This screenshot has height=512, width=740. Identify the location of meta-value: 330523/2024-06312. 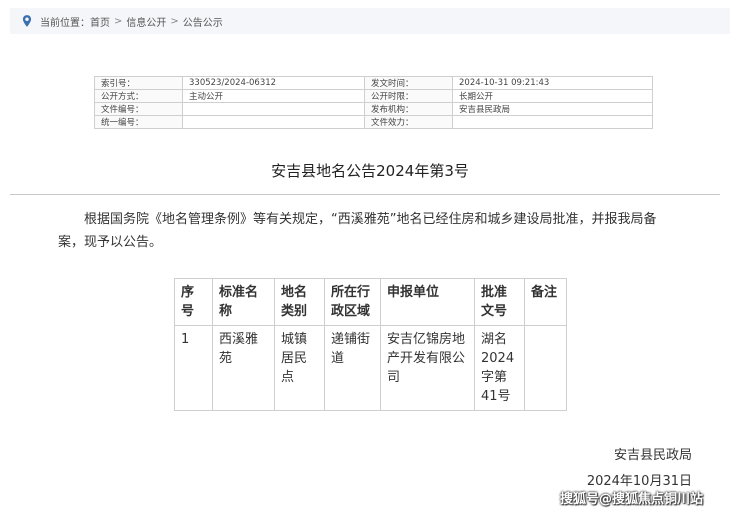
(273, 83).